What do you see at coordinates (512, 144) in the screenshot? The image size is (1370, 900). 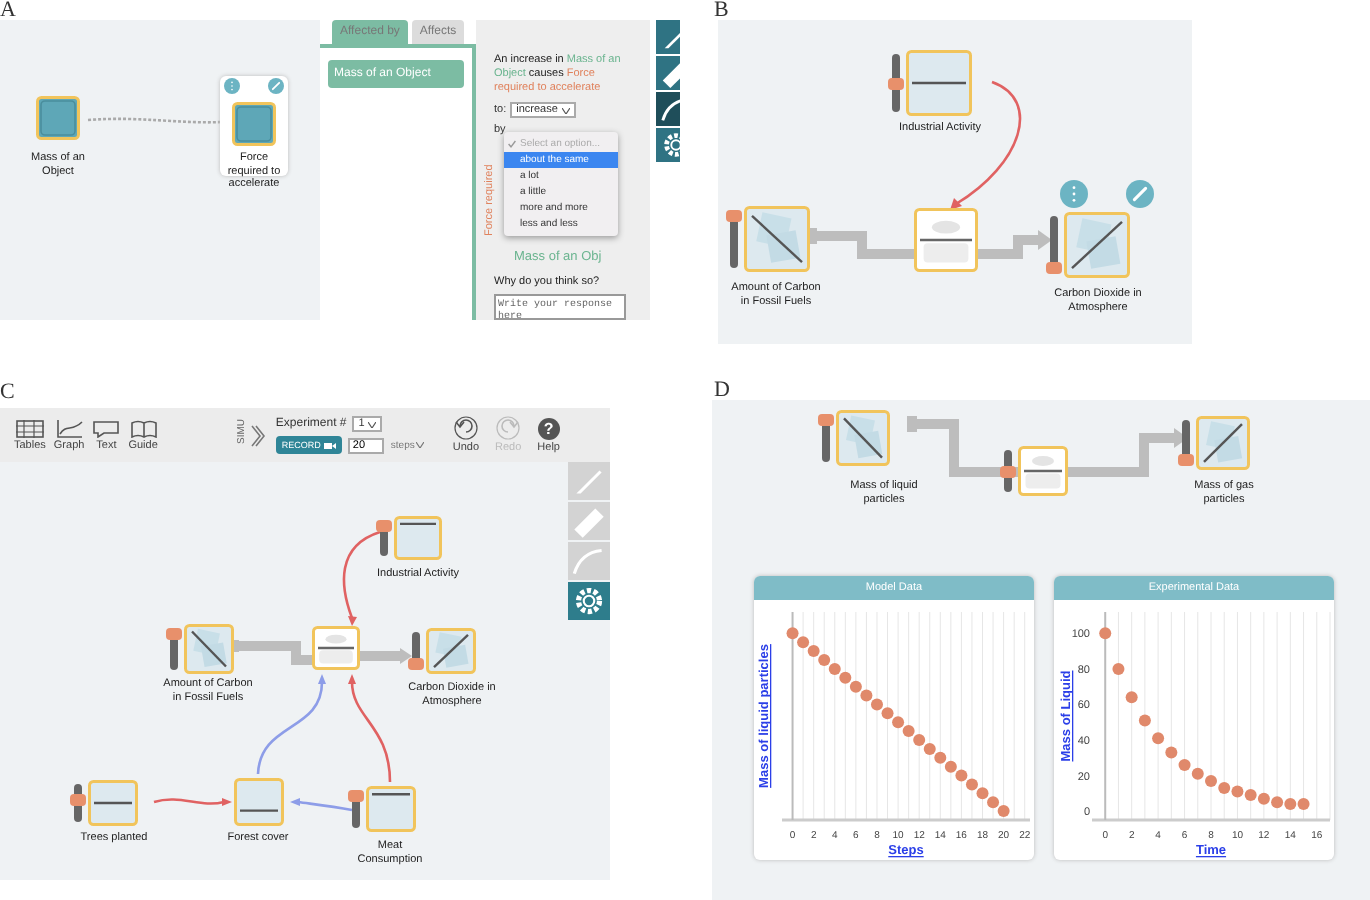 I see `check-icon` at bounding box center [512, 144].